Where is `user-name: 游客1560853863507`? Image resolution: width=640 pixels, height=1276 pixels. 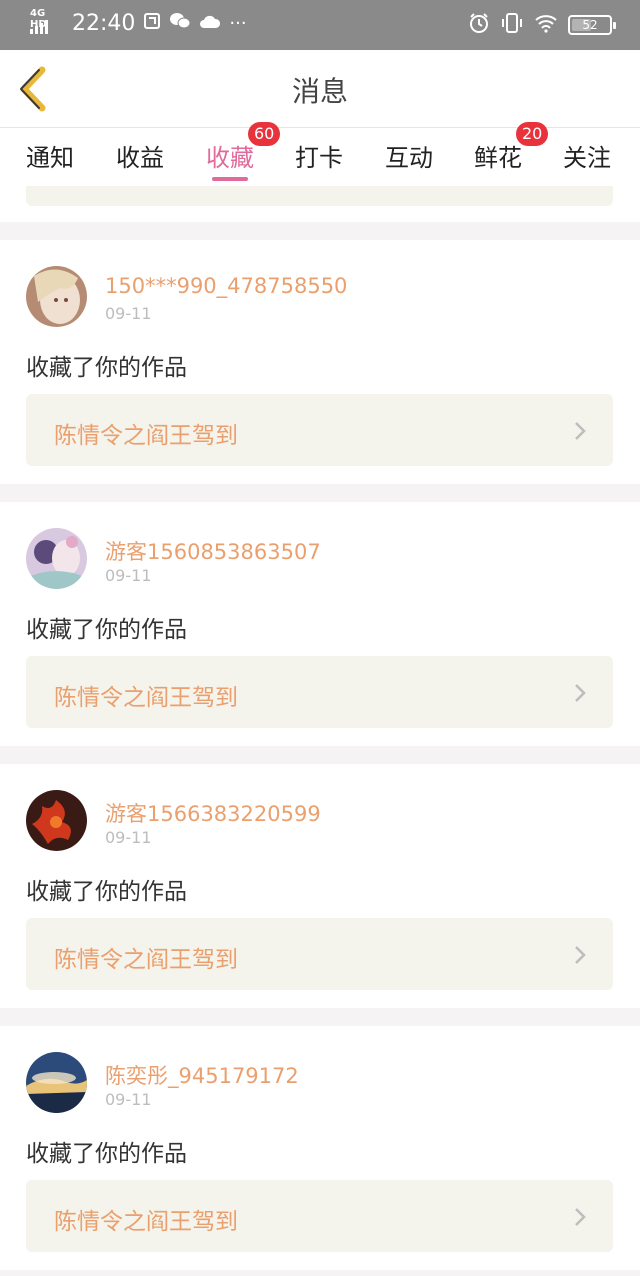 user-name: 游客1560853863507 is located at coordinates (213, 551).